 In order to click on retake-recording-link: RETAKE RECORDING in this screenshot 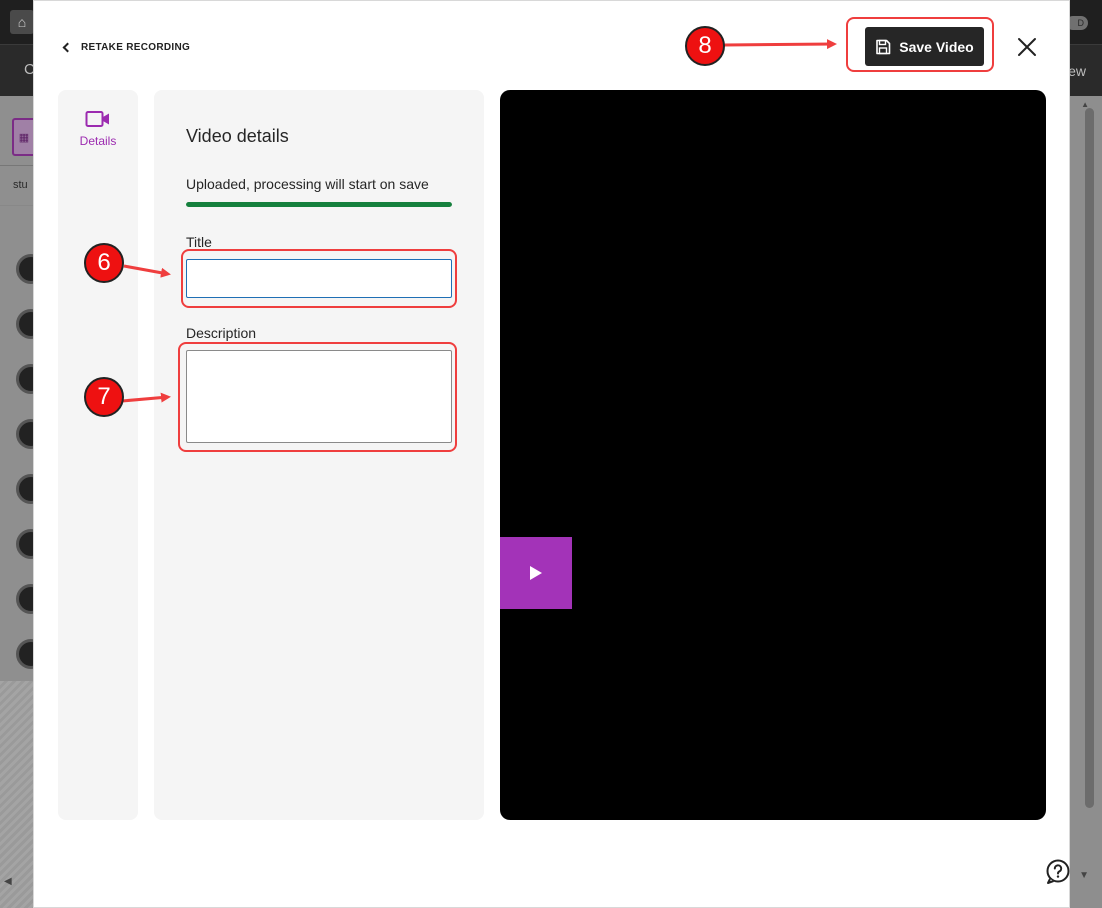, I will do `click(125, 47)`.